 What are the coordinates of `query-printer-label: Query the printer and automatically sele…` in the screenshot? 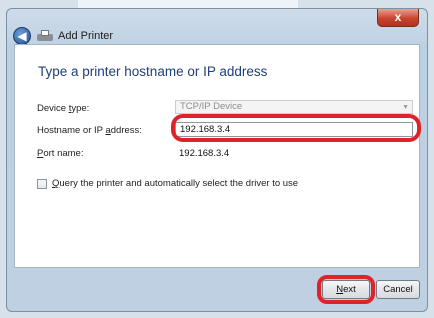 It's located at (175, 183).